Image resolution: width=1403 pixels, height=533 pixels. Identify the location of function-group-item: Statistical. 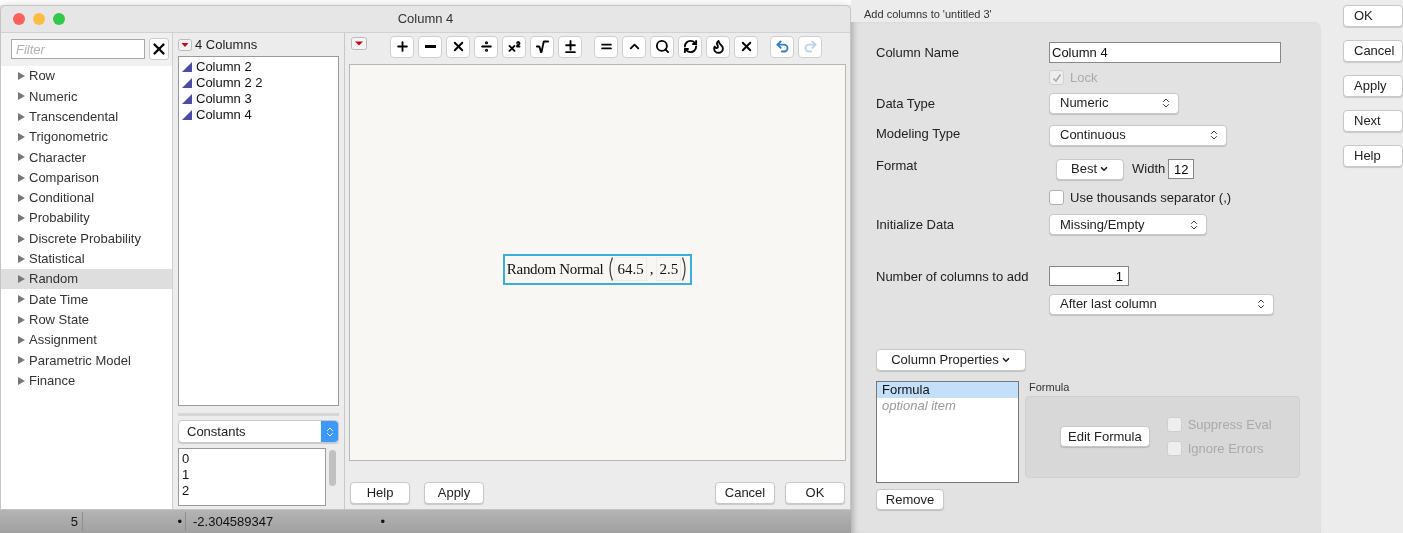
(86, 258).